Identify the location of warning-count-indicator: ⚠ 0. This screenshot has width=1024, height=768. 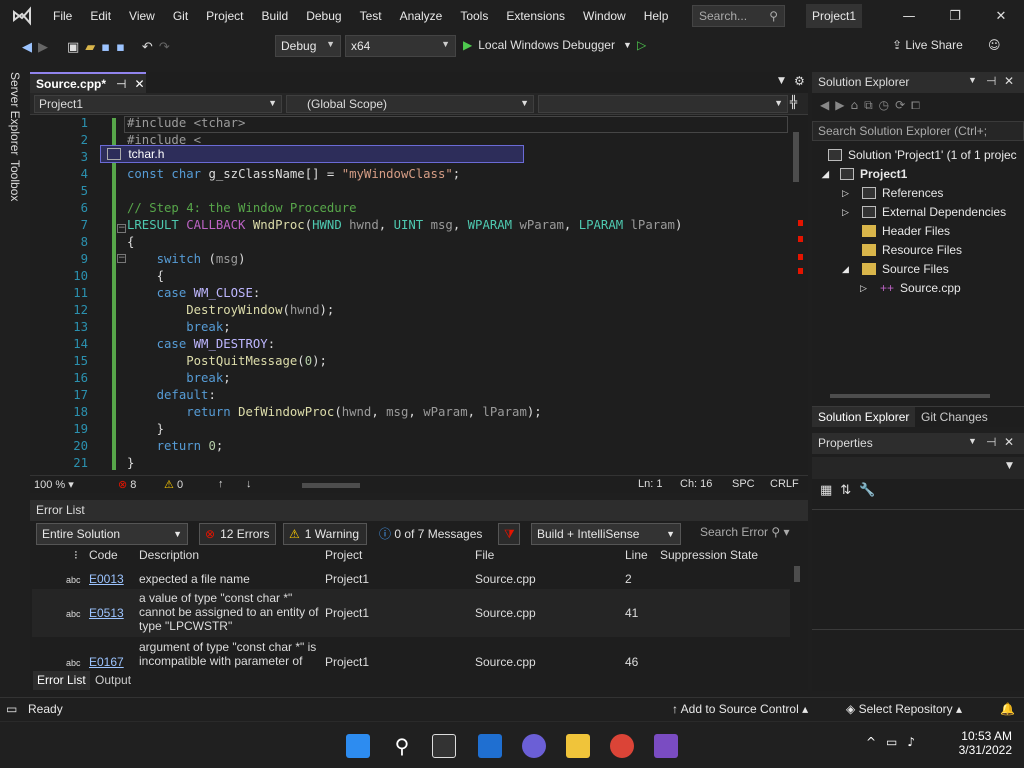
(173, 484).